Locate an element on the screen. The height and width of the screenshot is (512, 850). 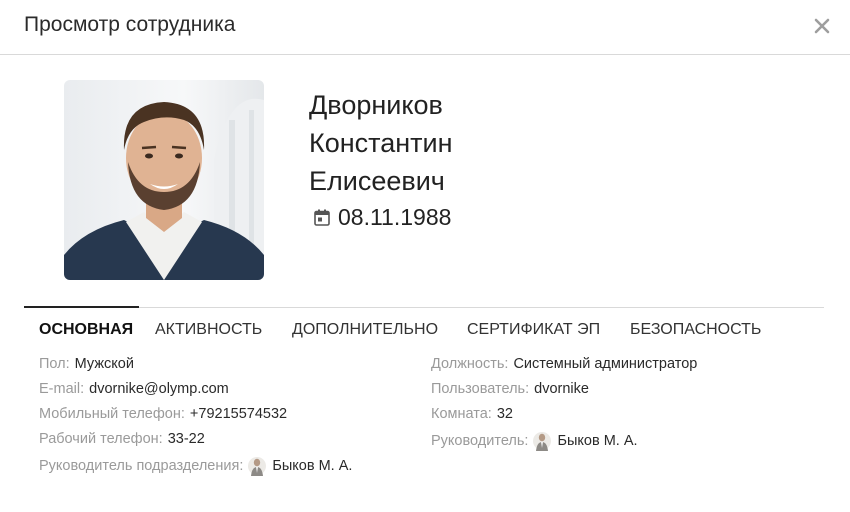
field-email: E-mail: dvornike@olymp.com is located at coordinates (134, 389).